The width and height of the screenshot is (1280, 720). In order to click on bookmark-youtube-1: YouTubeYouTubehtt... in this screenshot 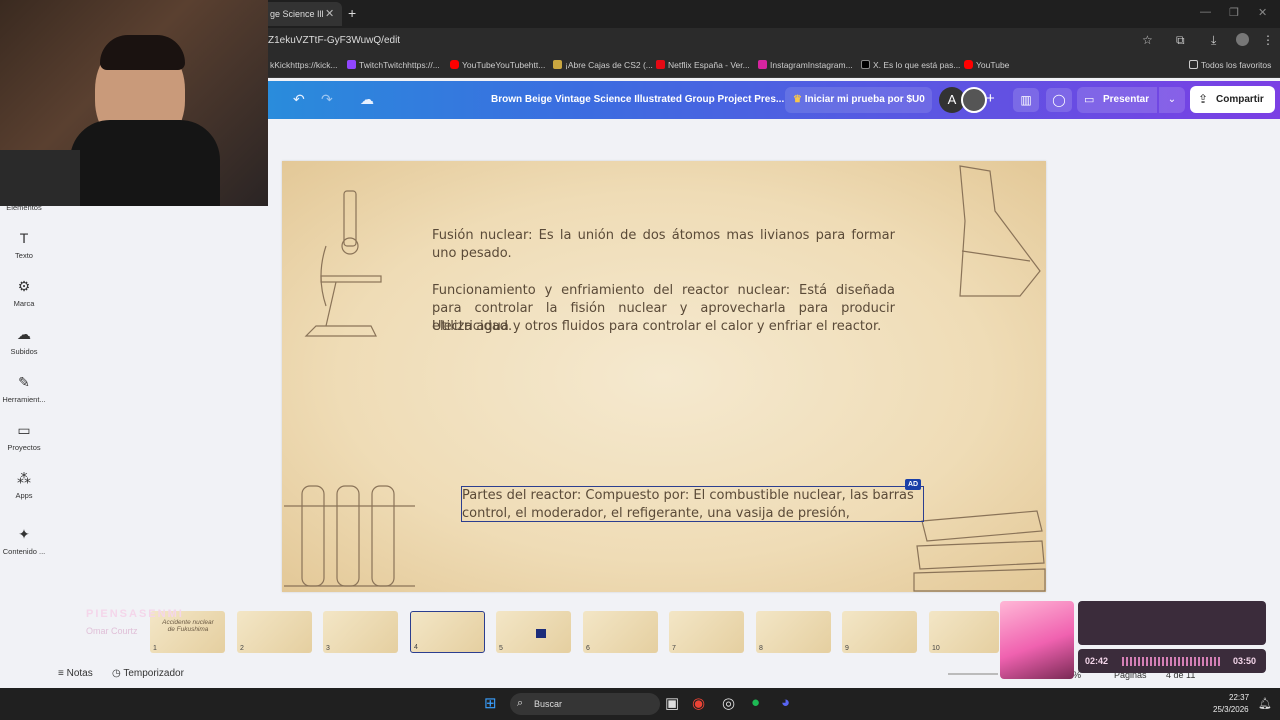, I will do `click(497, 65)`.